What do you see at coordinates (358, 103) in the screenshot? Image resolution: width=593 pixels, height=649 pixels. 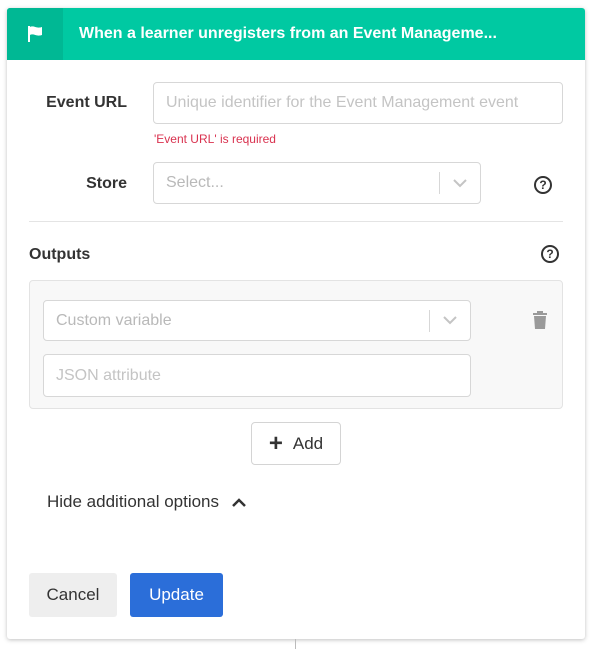 I see `event-url-input` at bounding box center [358, 103].